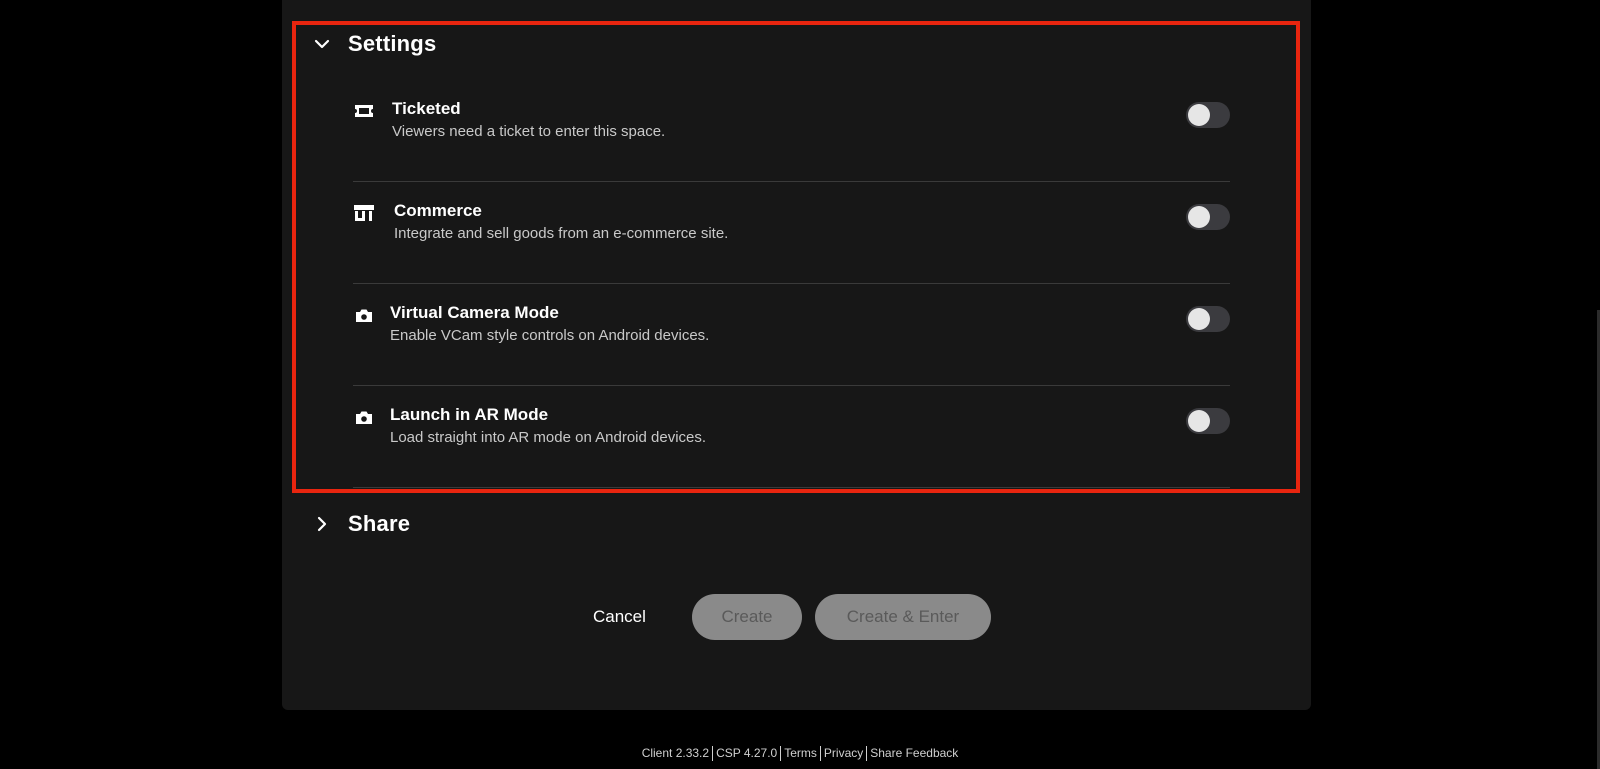 The height and width of the screenshot is (769, 1600). What do you see at coordinates (747, 617) in the screenshot?
I see `create-button: Create` at bounding box center [747, 617].